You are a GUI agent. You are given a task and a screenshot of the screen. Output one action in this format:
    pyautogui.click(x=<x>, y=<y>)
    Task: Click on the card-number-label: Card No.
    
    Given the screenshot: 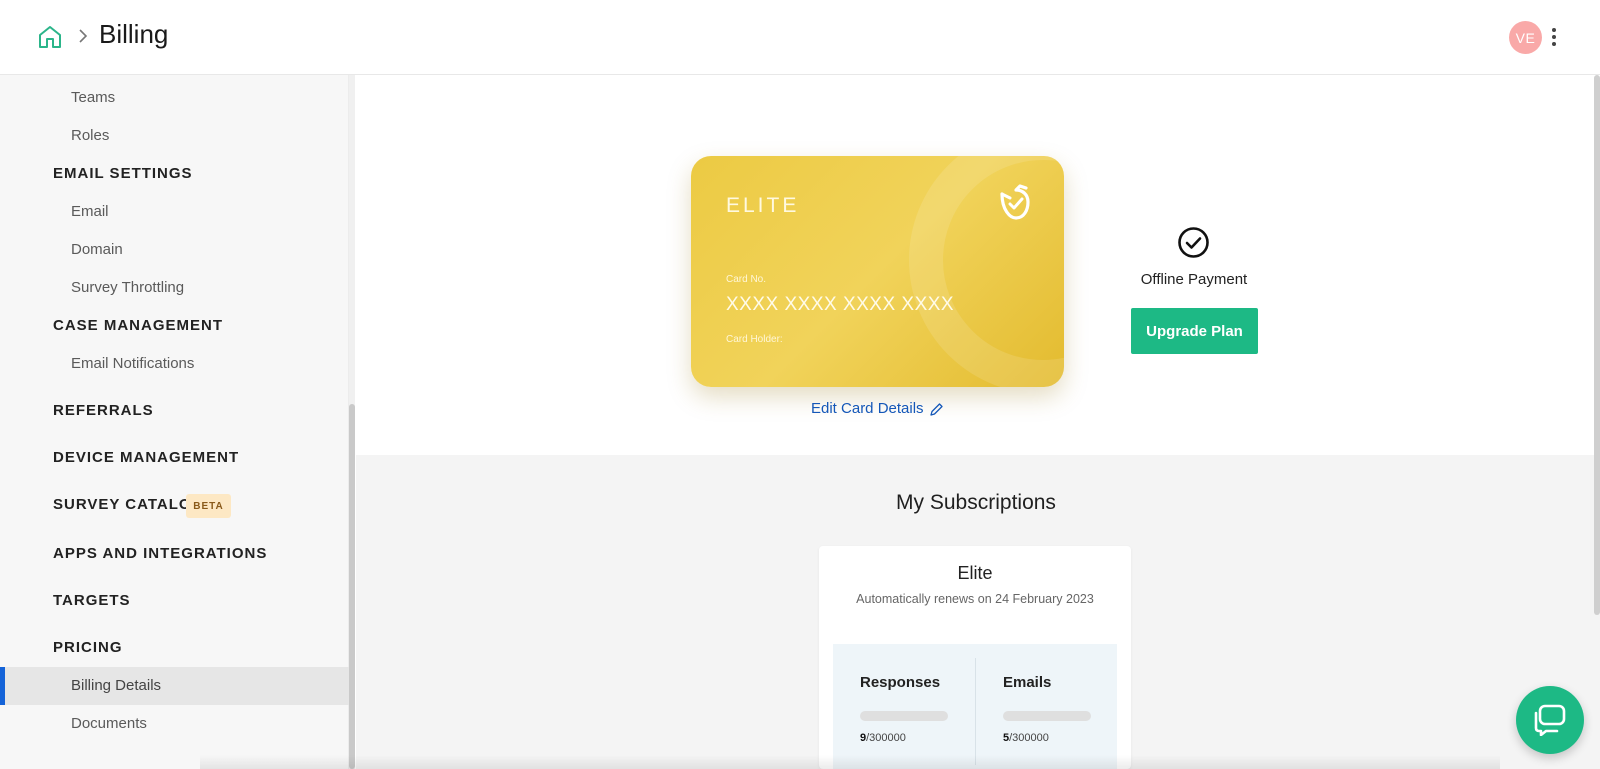 What is the action you would take?
    pyautogui.click(x=746, y=279)
    